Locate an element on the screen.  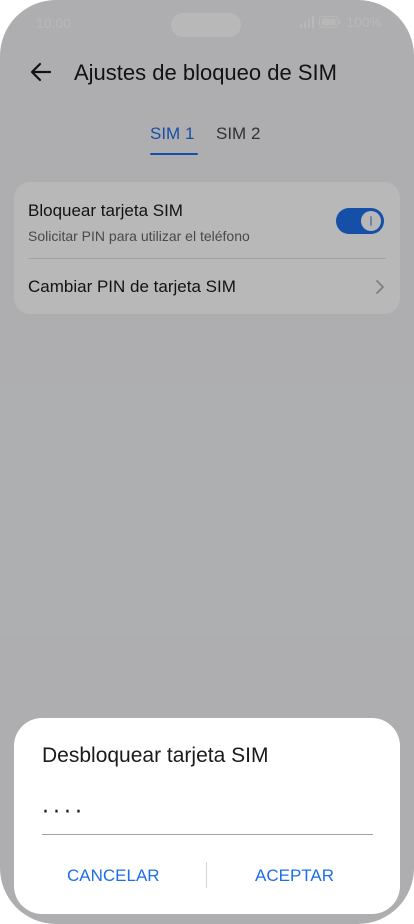
dialog-title: Desbloquear tarjeta SIM is located at coordinates (155, 755).